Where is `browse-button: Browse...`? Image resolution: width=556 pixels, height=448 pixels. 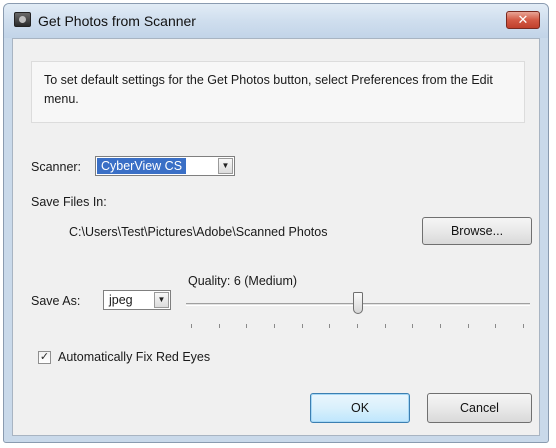
browse-button: Browse... is located at coordinates (477, 231).